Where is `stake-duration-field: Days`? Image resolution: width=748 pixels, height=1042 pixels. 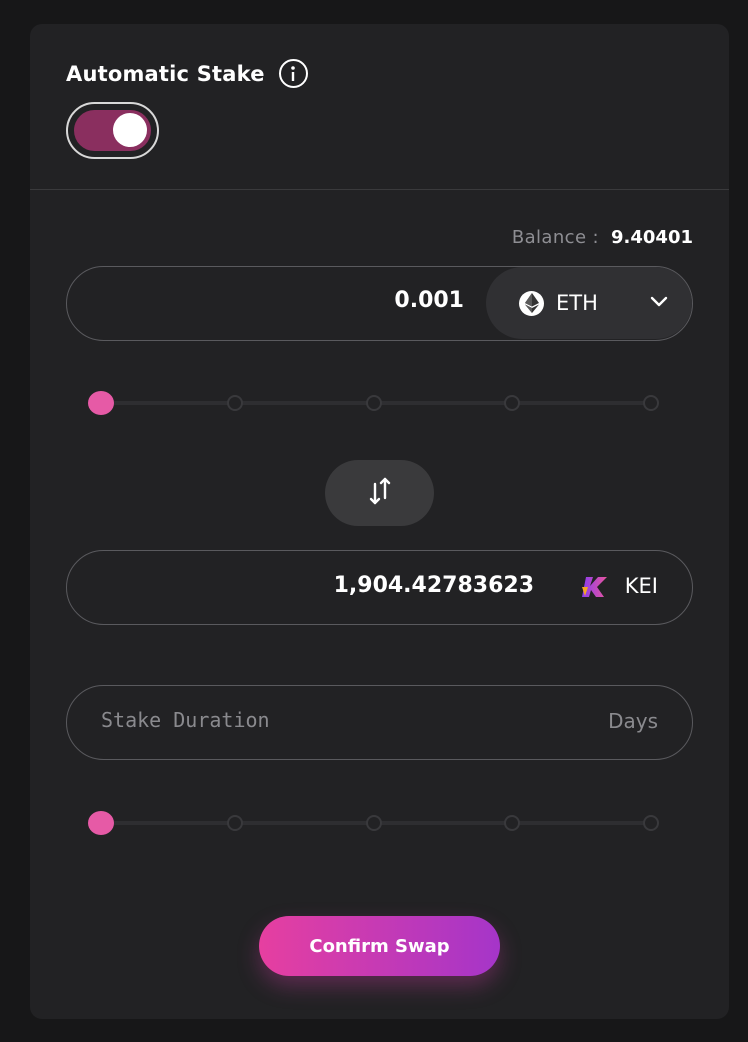 stake-duration-field: Days is located at coordinates (379, 722).